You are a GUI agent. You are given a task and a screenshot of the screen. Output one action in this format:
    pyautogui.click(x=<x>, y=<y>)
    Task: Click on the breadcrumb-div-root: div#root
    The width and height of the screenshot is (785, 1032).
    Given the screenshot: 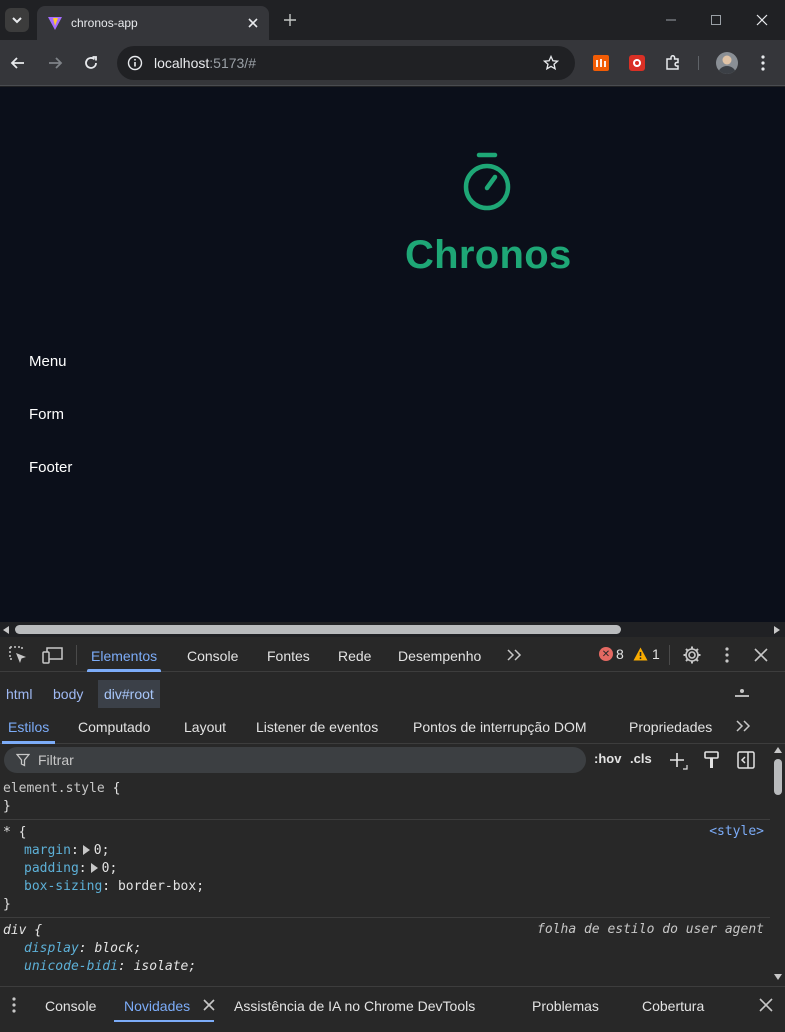 What is the action you would take?
    pyautogui.click(x=129, y=694)
    